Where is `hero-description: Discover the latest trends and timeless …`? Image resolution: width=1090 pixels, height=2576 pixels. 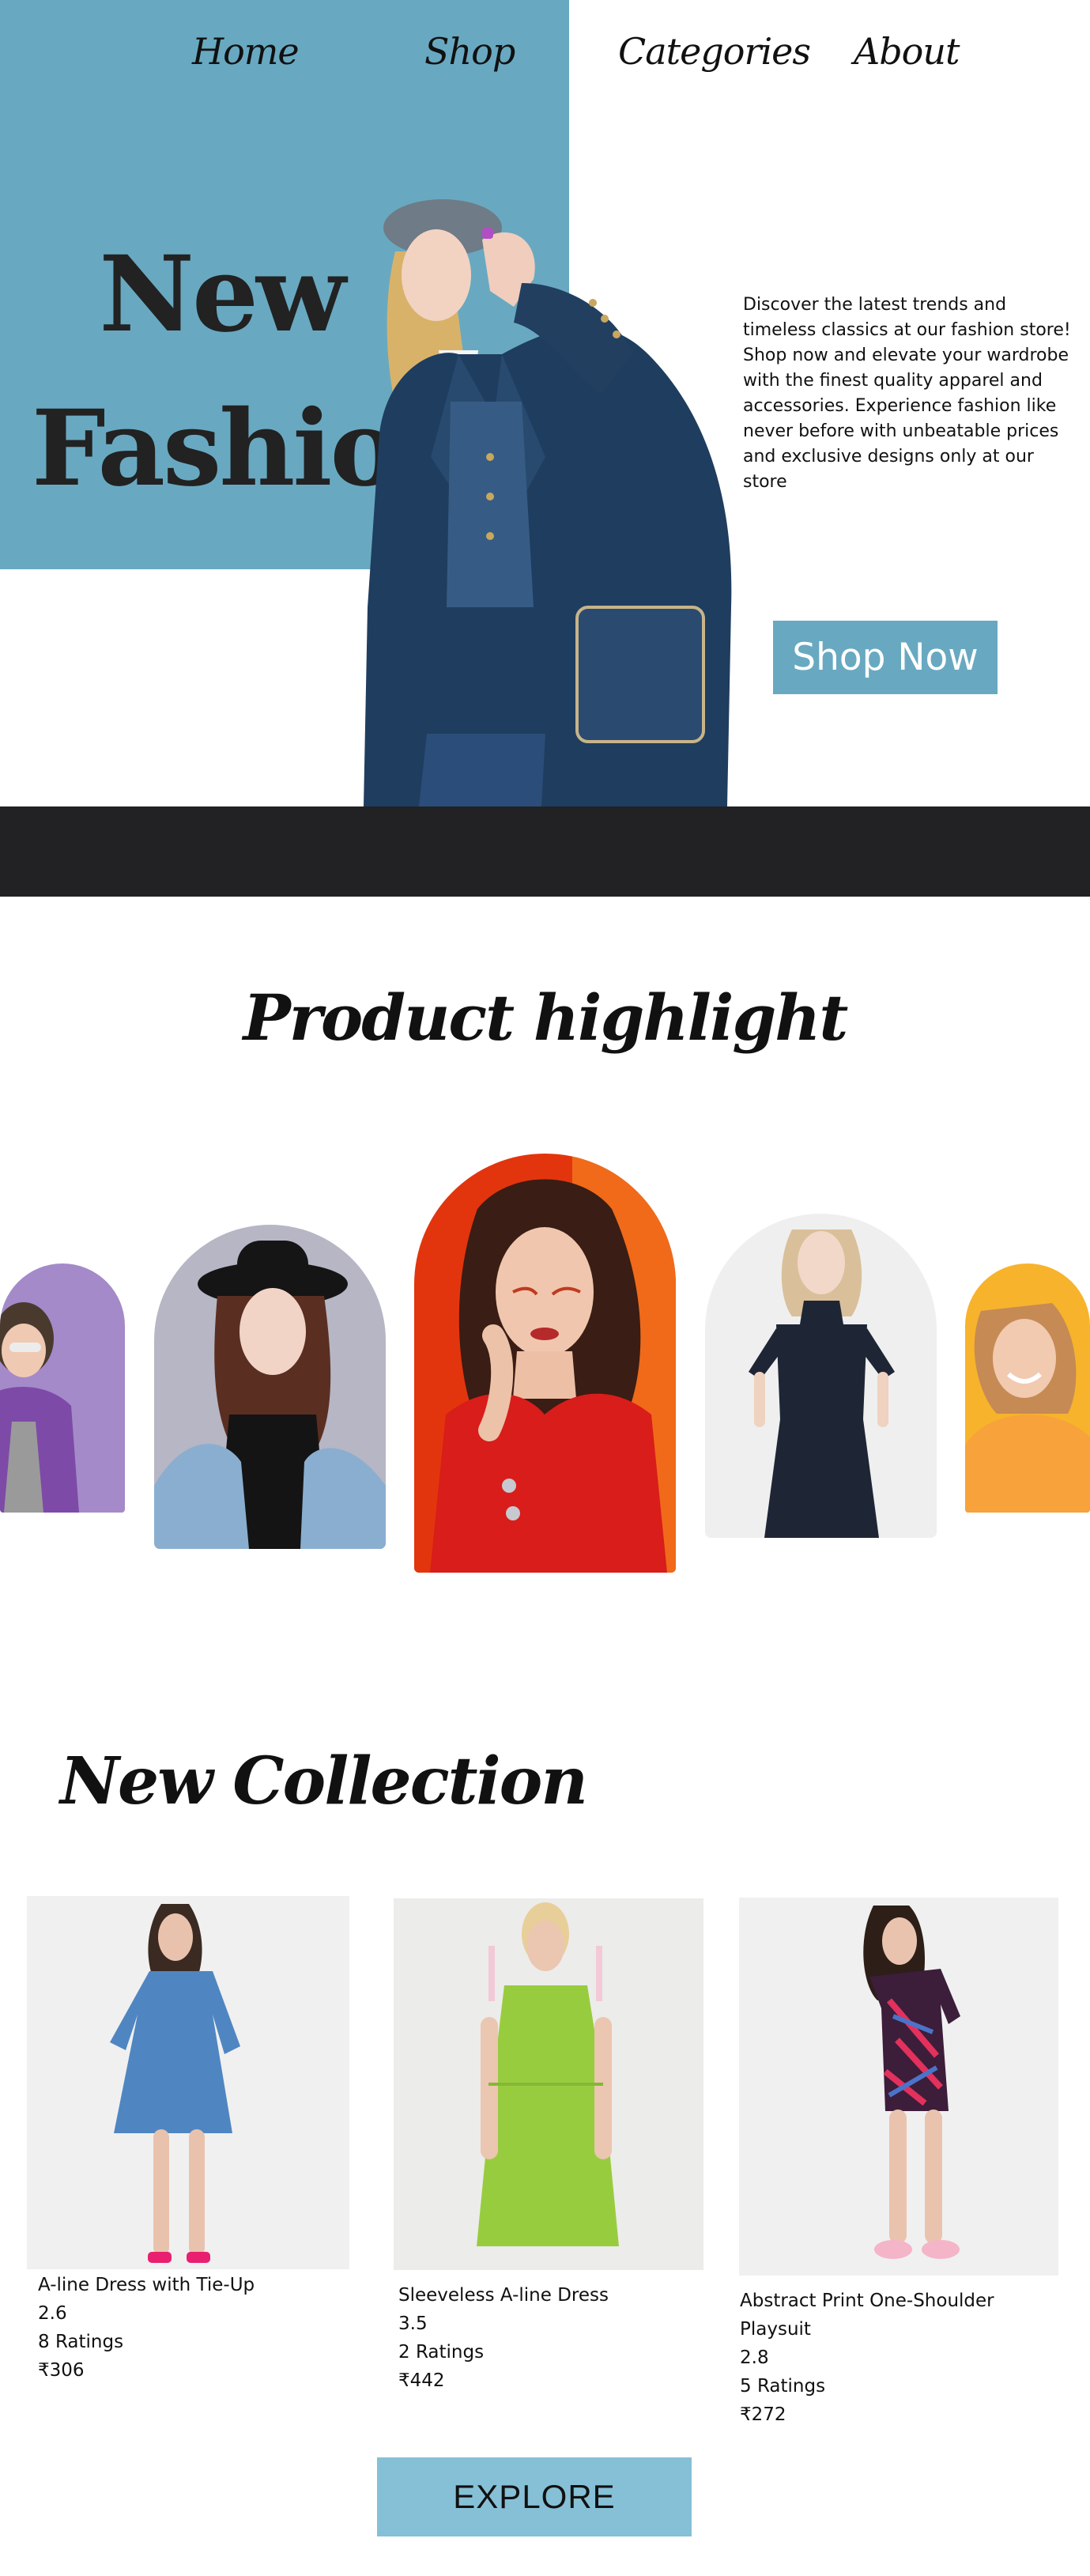
hero-description: Discover the latest trends and timeless … is located at coordinates (907, 393).